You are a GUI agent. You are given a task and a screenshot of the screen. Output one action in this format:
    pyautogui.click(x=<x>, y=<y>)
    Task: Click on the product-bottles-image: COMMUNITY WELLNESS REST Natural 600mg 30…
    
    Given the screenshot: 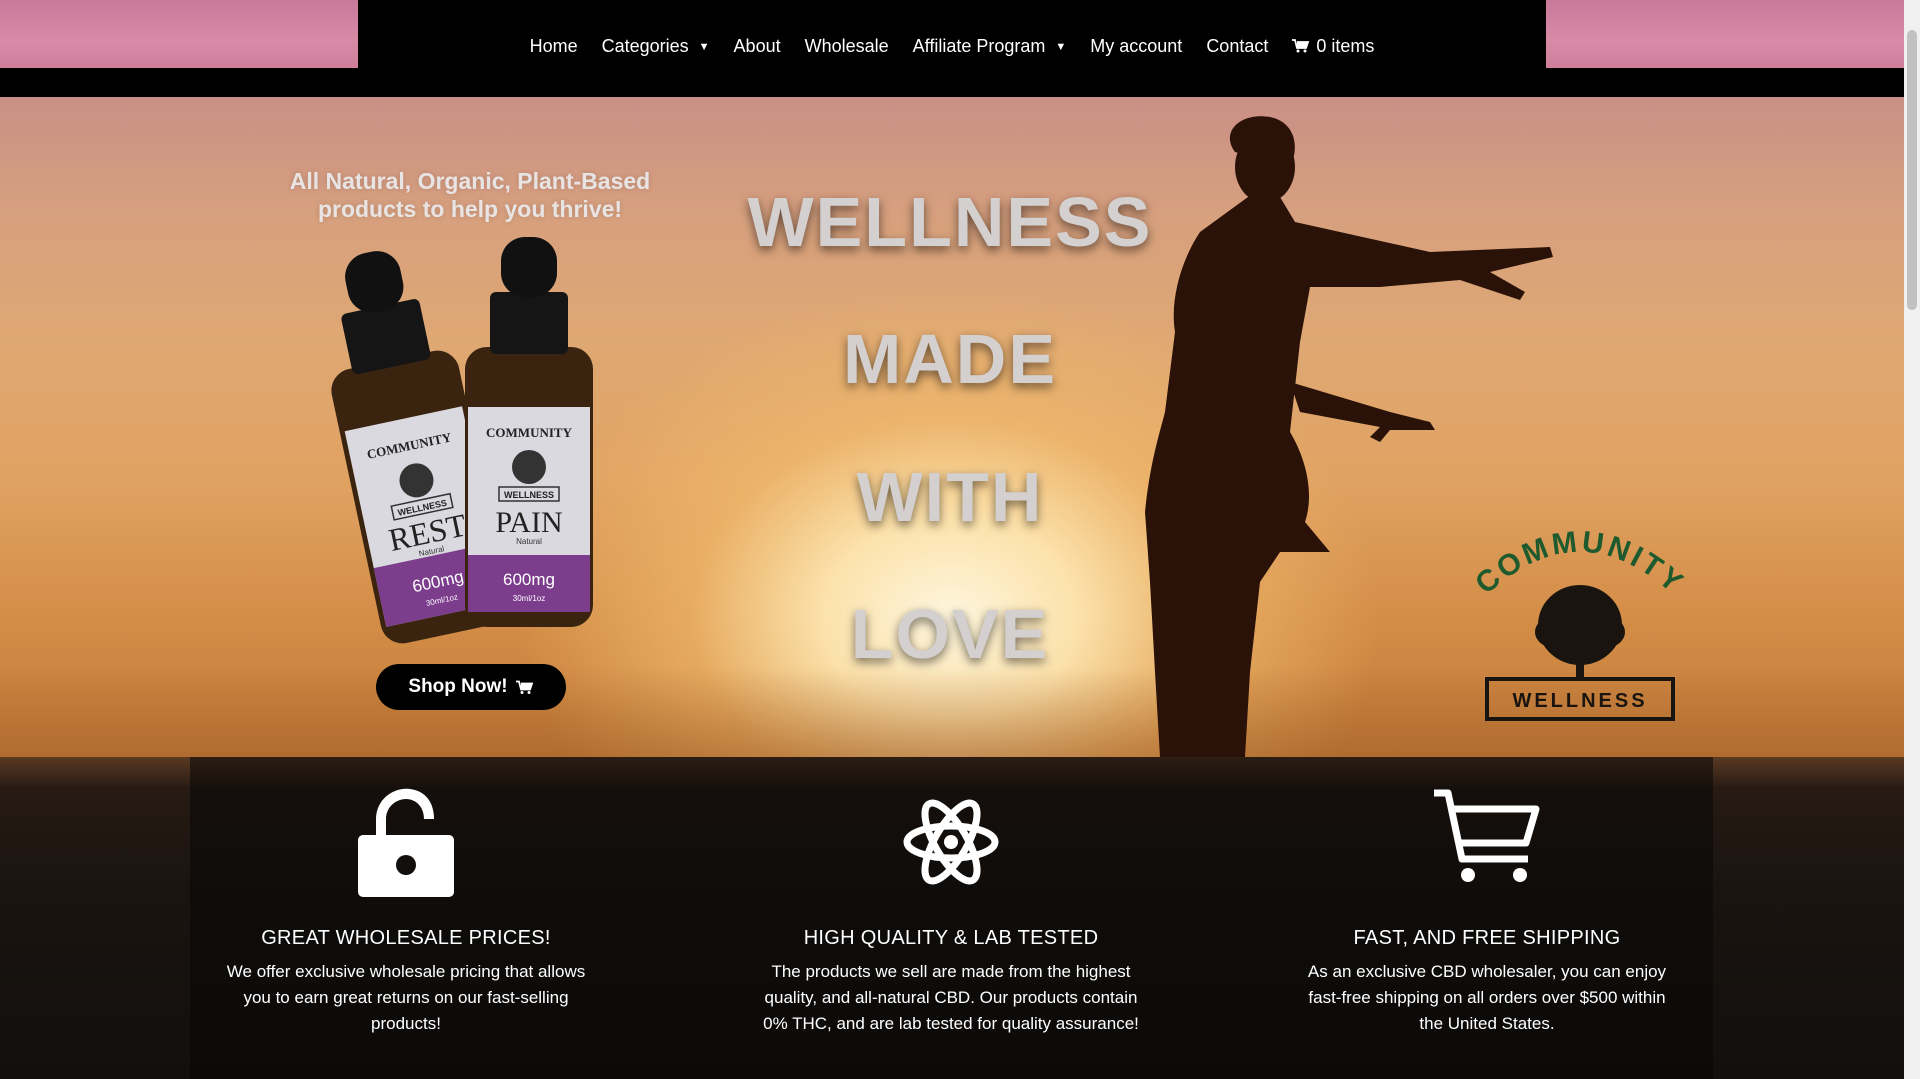 What is the action you would take?
    pyautogui.click(x=462, y=440)
    